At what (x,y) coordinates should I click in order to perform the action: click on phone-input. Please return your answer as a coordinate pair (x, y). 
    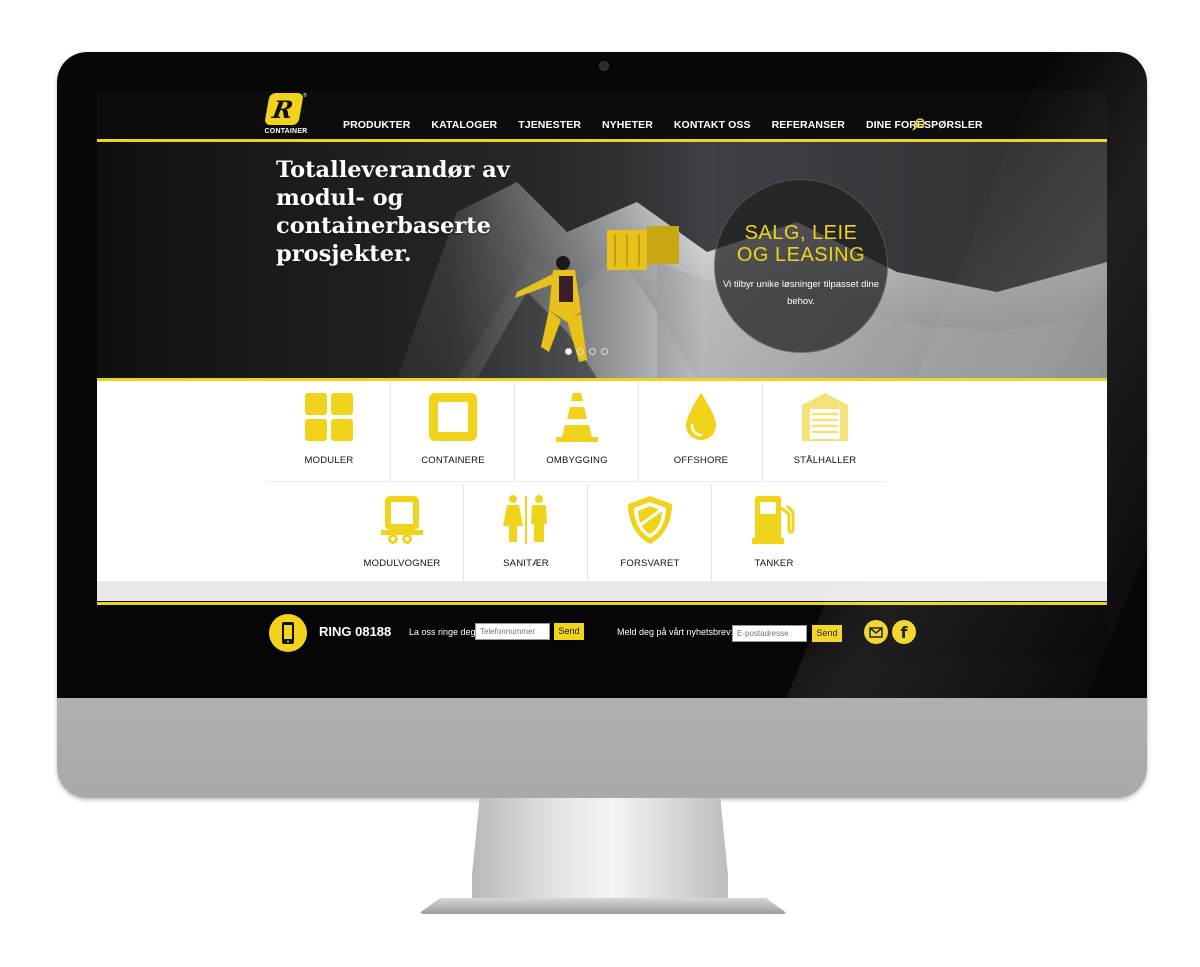
    Looking at the image, I should click on (512, 631).